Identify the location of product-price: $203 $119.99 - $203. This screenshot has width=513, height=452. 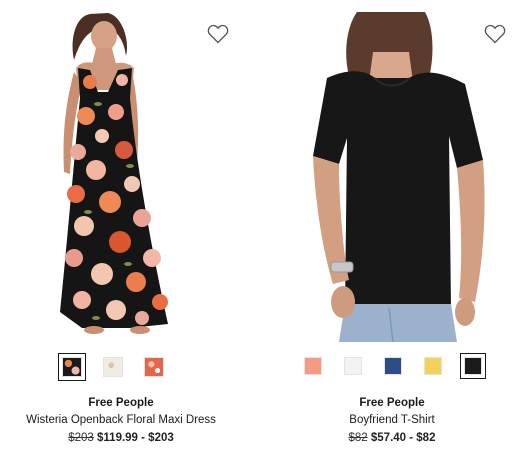
(124, 438).